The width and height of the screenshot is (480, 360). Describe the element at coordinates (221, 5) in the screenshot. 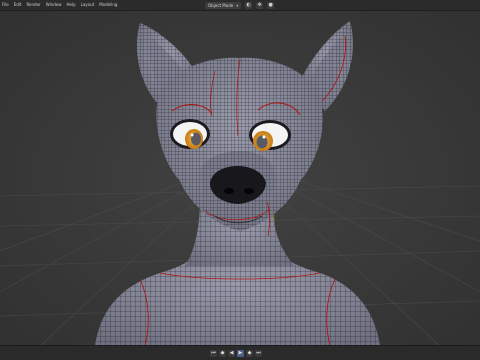

I see `mode-label: Object Mode` at that location.